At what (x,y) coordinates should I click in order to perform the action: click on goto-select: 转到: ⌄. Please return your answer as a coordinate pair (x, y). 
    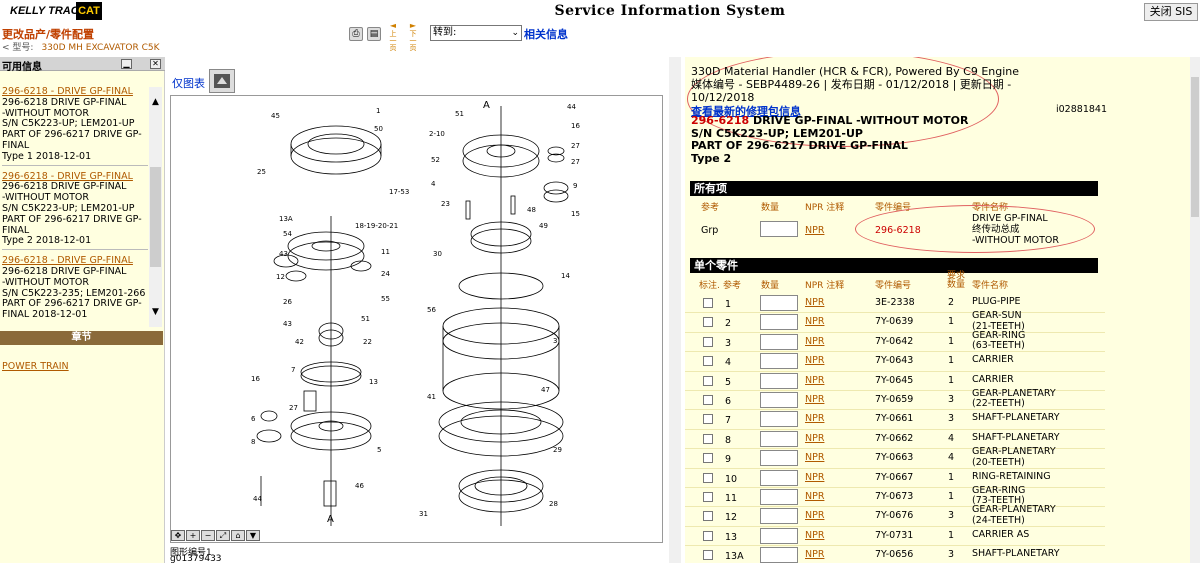
    Looking at the image, I should click on (476, 33).